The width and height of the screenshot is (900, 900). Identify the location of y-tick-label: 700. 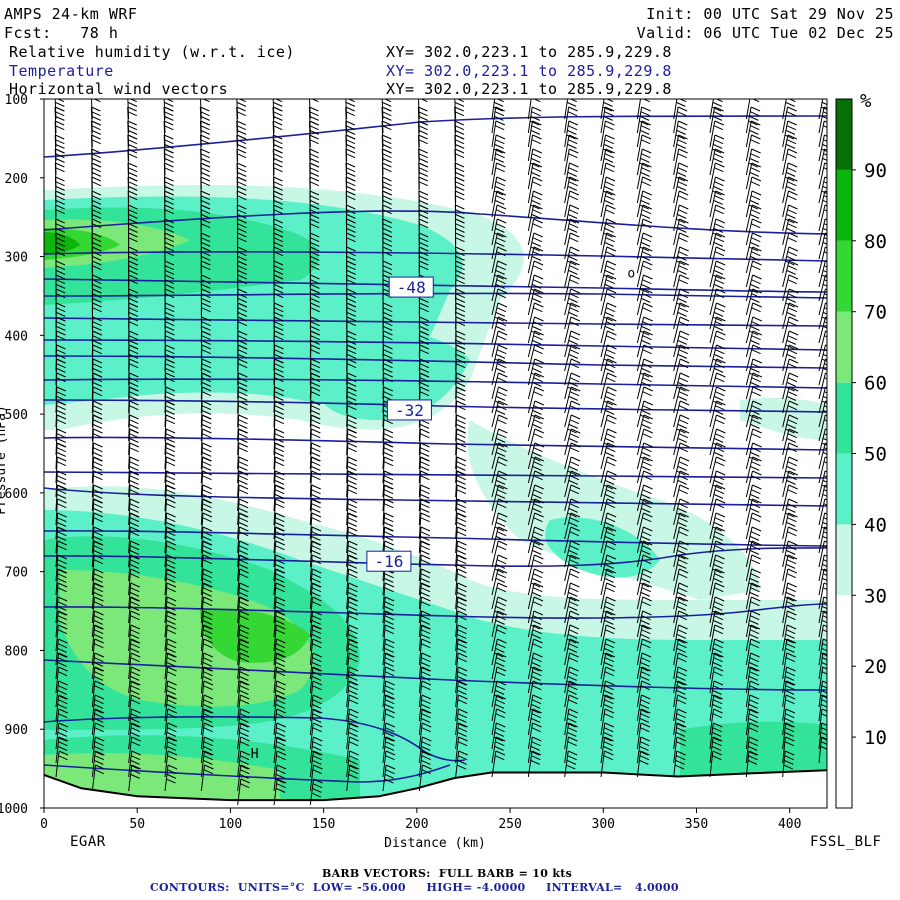
(16, 573).